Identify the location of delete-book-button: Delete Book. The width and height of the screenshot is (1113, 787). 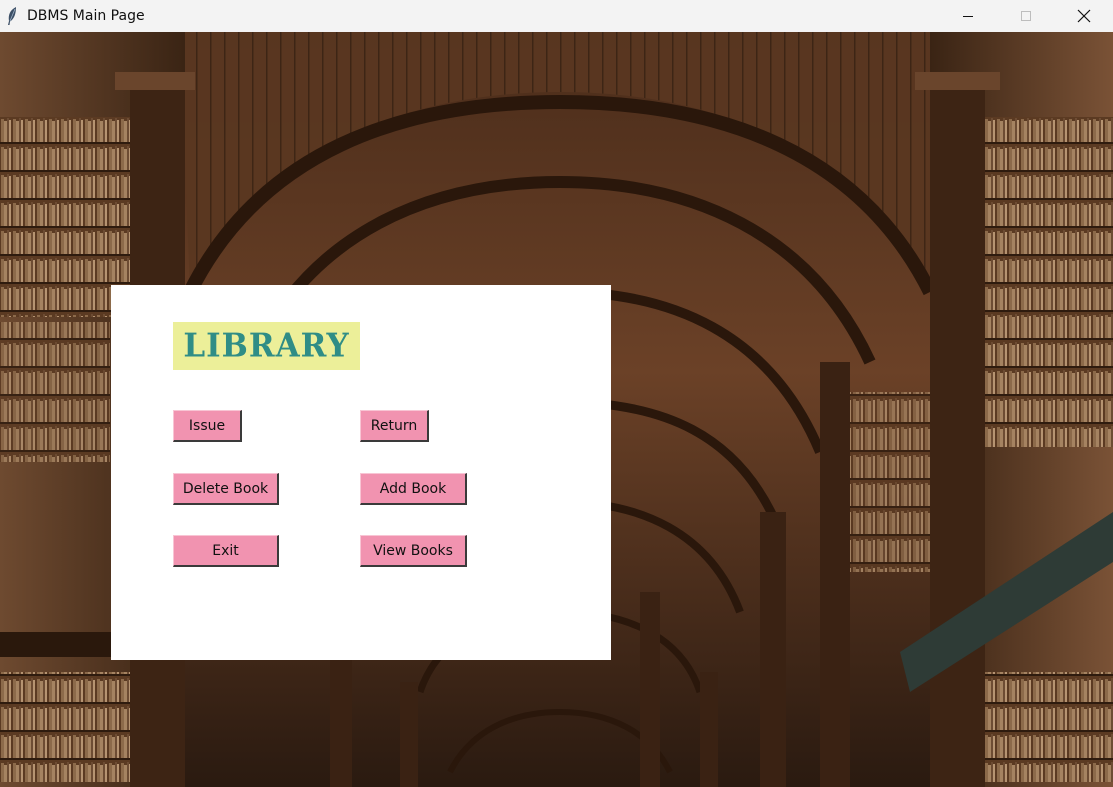
(226, 489).